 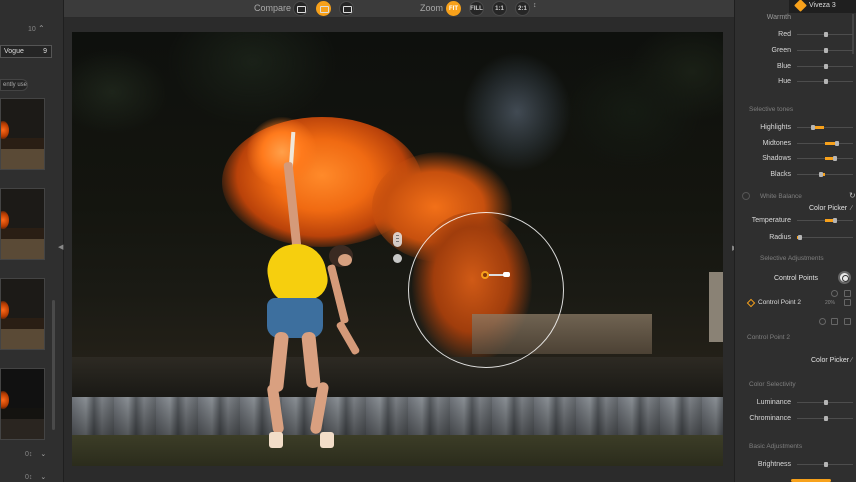 I want to click on preset-name: Vogue, so click(x=14, y=51).